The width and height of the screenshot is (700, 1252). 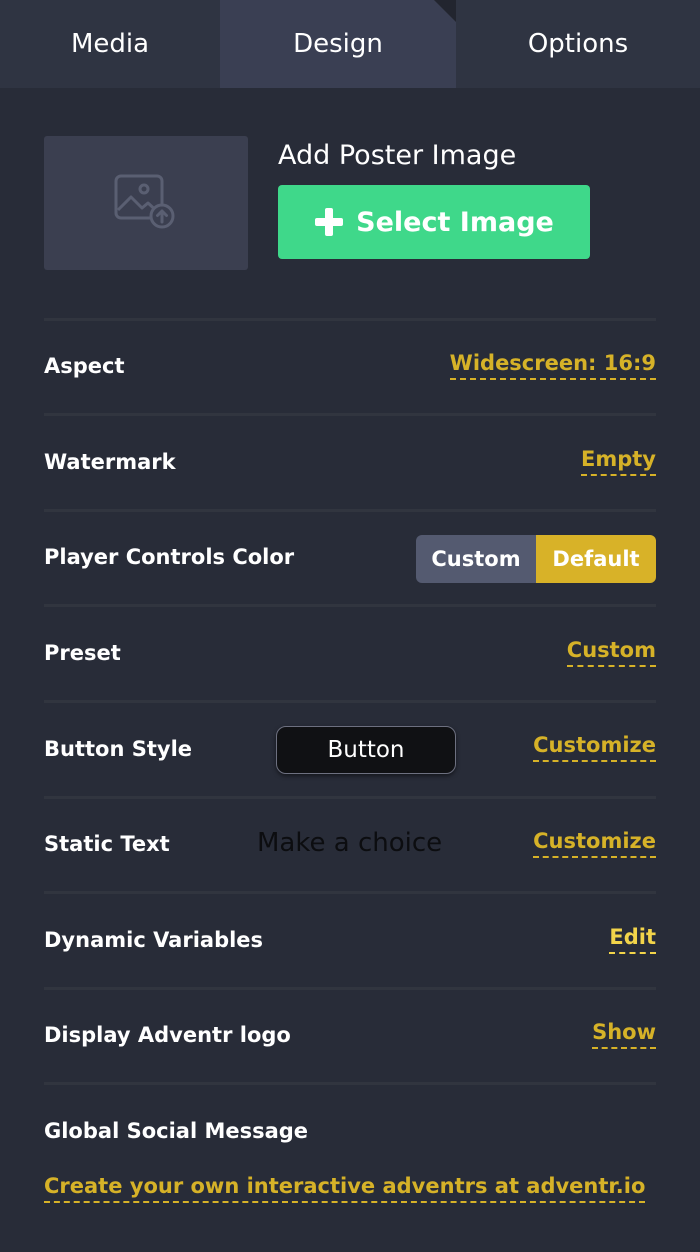 What do you see at coordinates (594, 747) in the screenshot?
I see `button-style-customize-link: Customize` at bounding box center [594, 747].